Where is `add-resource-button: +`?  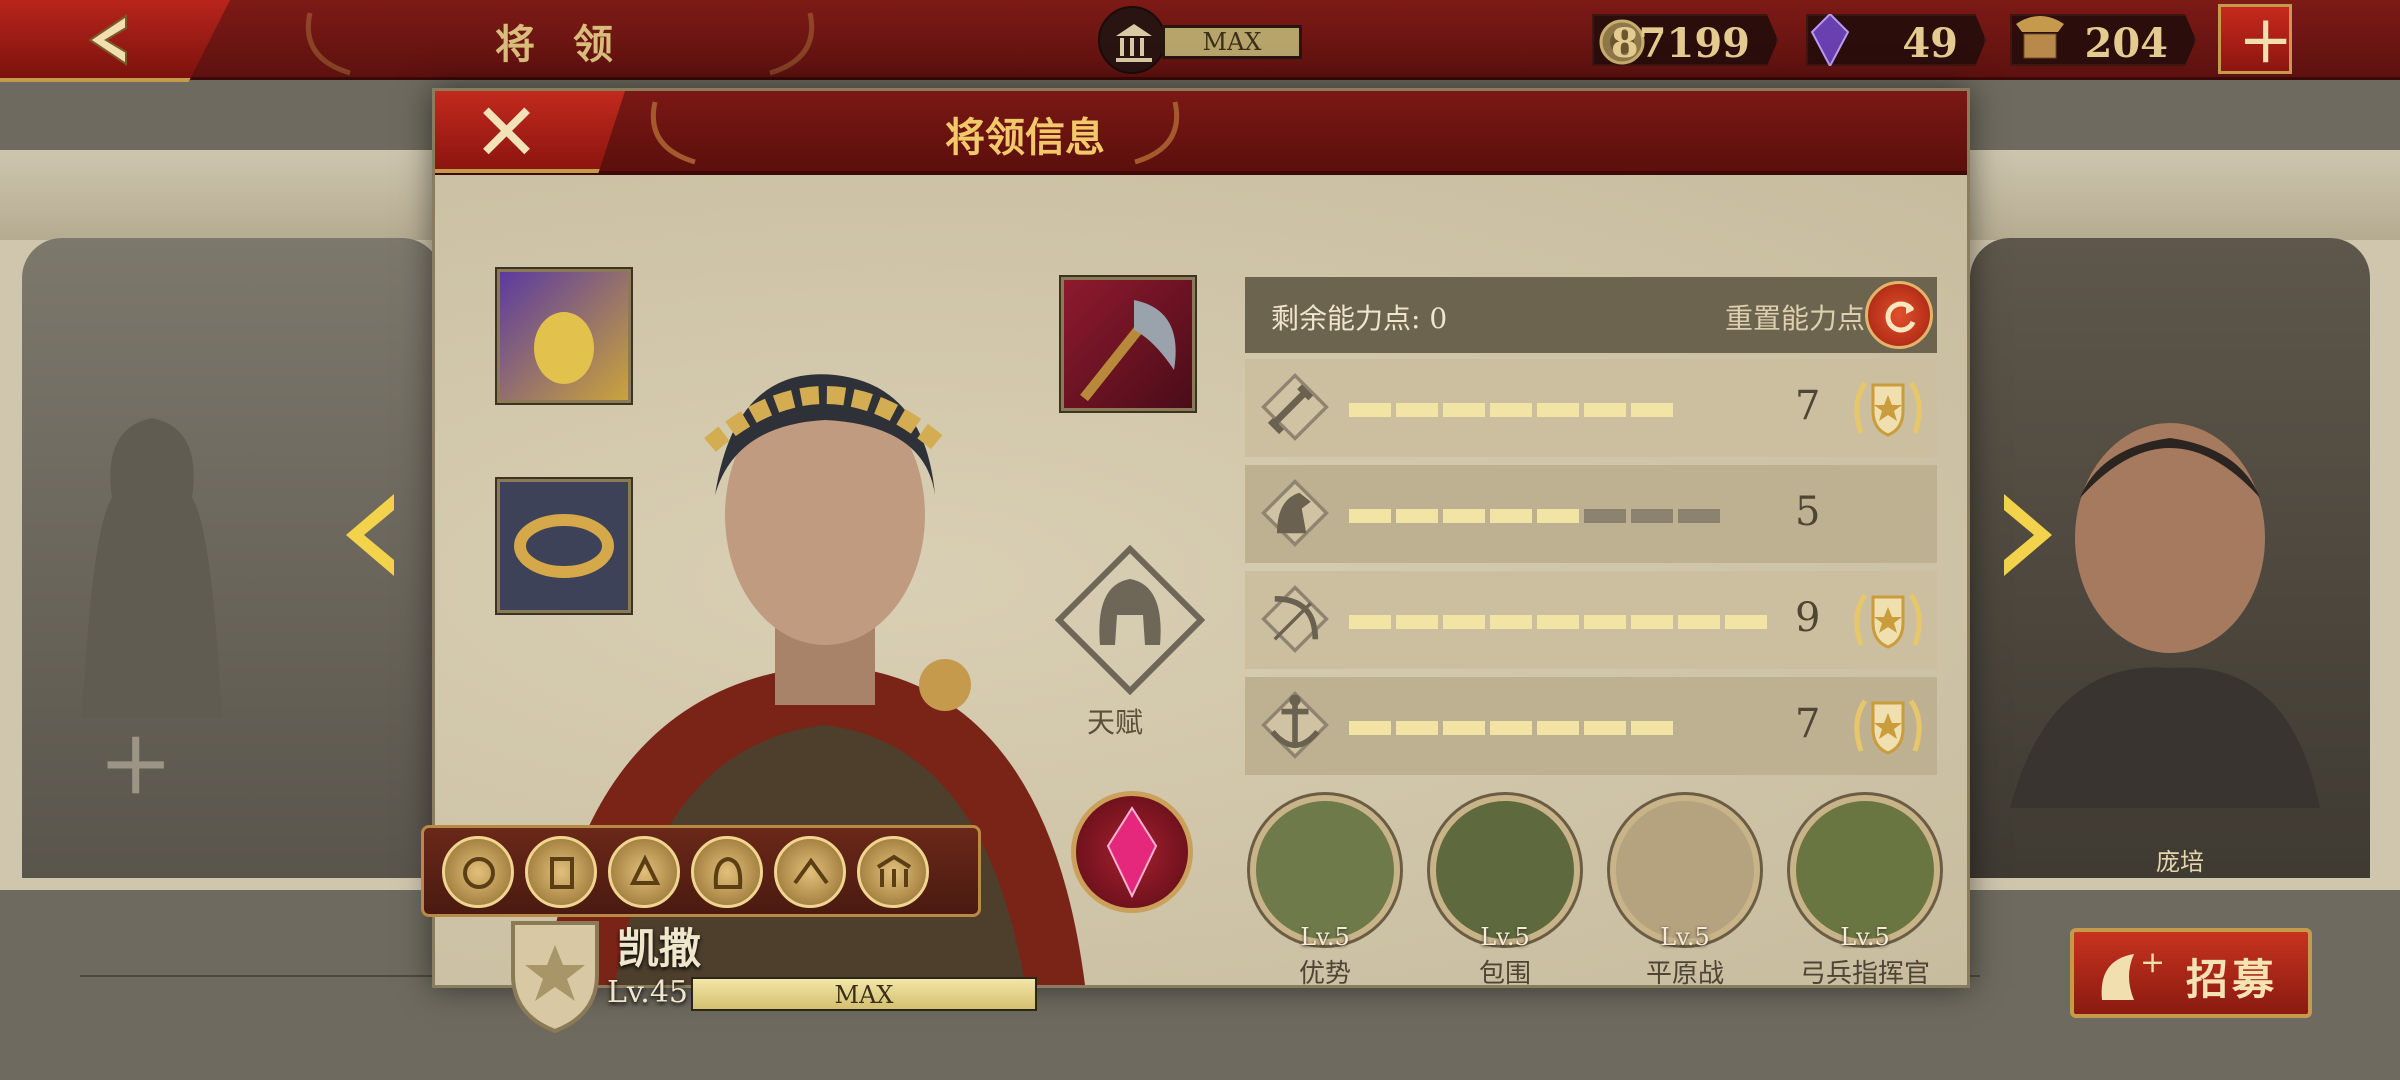 add-resource-button: + is located at coordinates (2256, 39).